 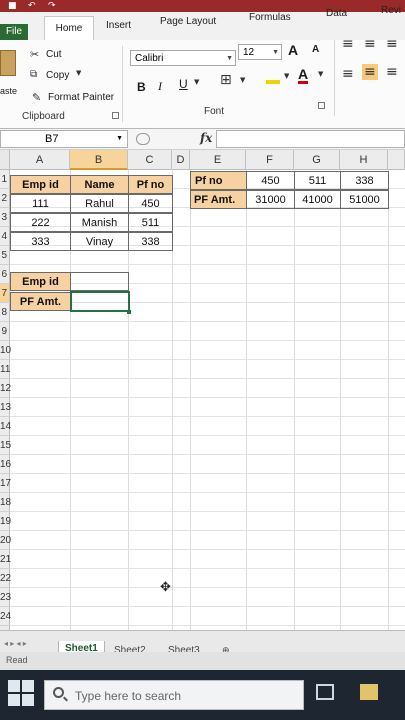 What do you see at coordinates (143, 139) in the screenshot?
I see `formula-cancel-icon` at bounding box center [143, 139].